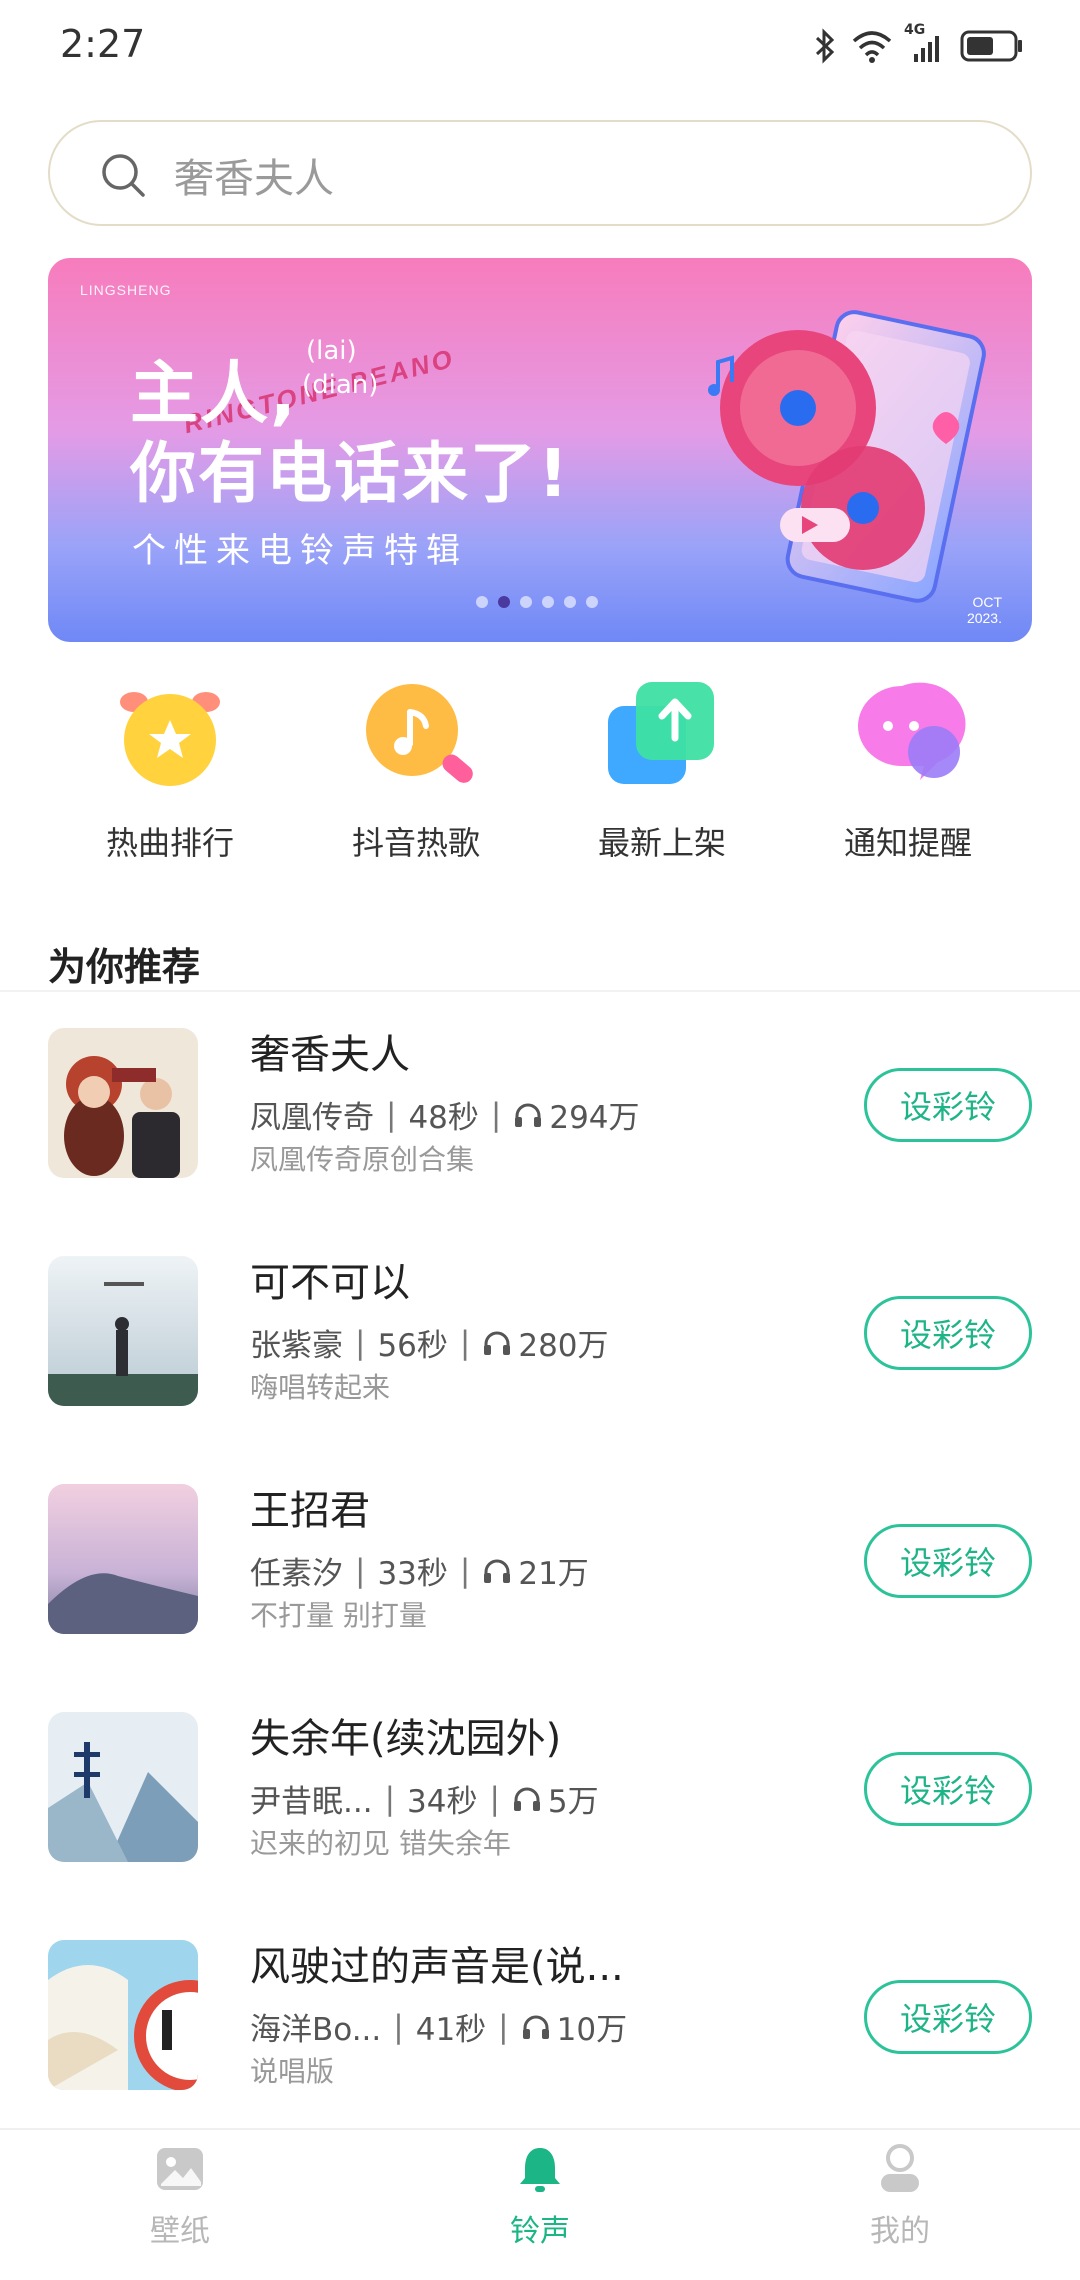 This screenshot has height=2280, width=1080. What do you see at coordinates (296, 1346) in the screenshot?
I see `song-artist: 张紫豪` at bounding box center [296, 1346].